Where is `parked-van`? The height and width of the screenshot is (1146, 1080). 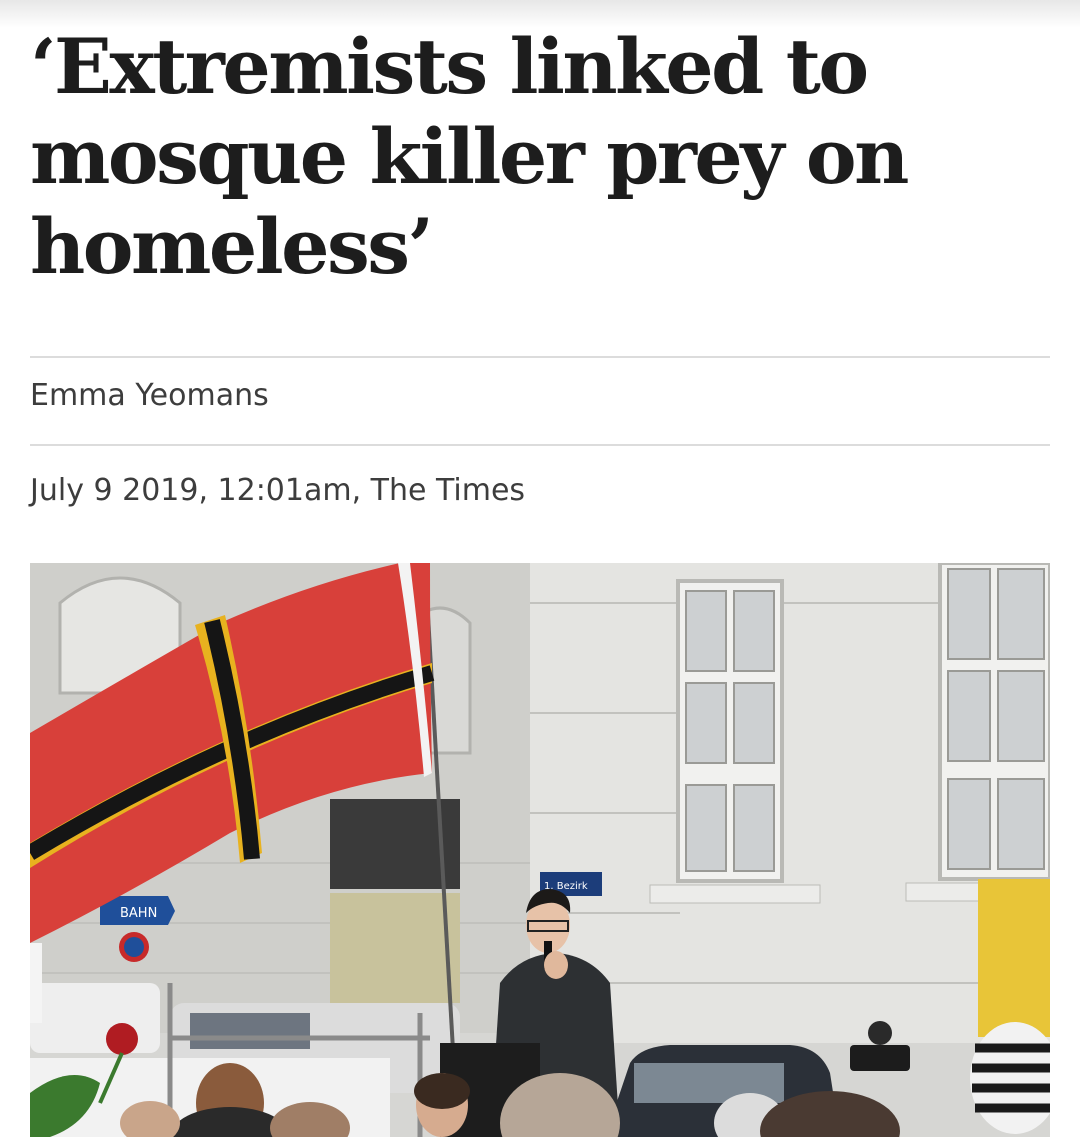
parked-van is located at coordinates (95, 1018).